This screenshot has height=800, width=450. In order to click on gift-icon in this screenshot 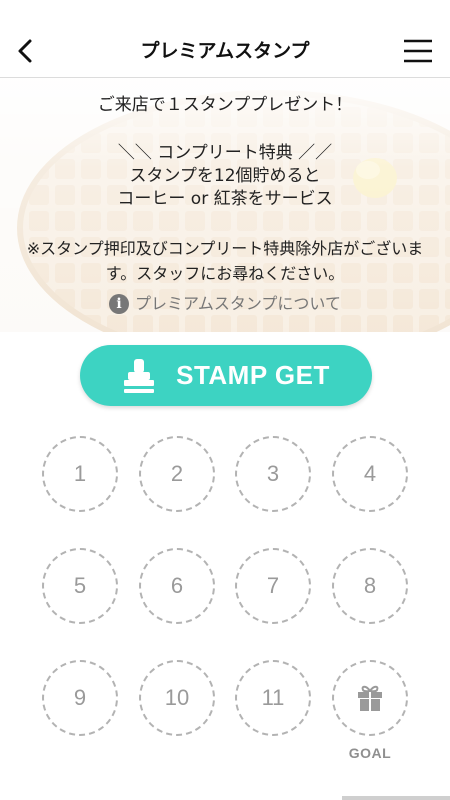, I will do `click(370, 698)`.